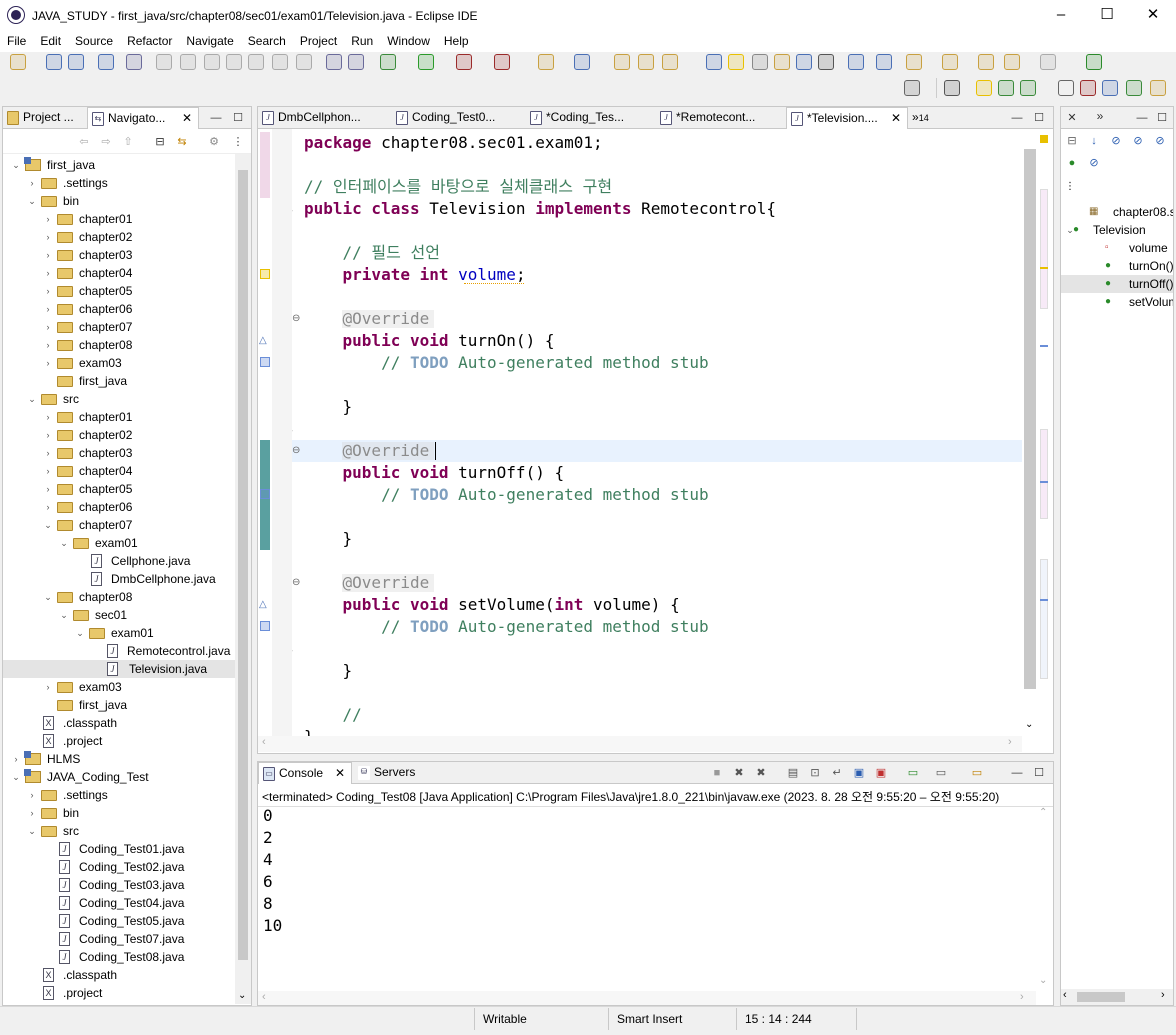  Describe the element at coordinates (1142, 118) in the screenshot. I see `minimize-view-icon: —` at that location.